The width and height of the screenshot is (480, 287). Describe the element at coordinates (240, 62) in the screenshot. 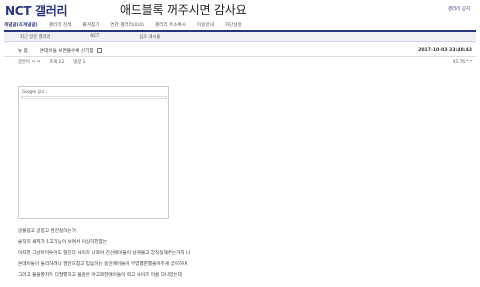

I see `post-meta: 글쓴이 ㅋ ㅋ 조회 22 댓글 2 45.76.*.*` at that location.